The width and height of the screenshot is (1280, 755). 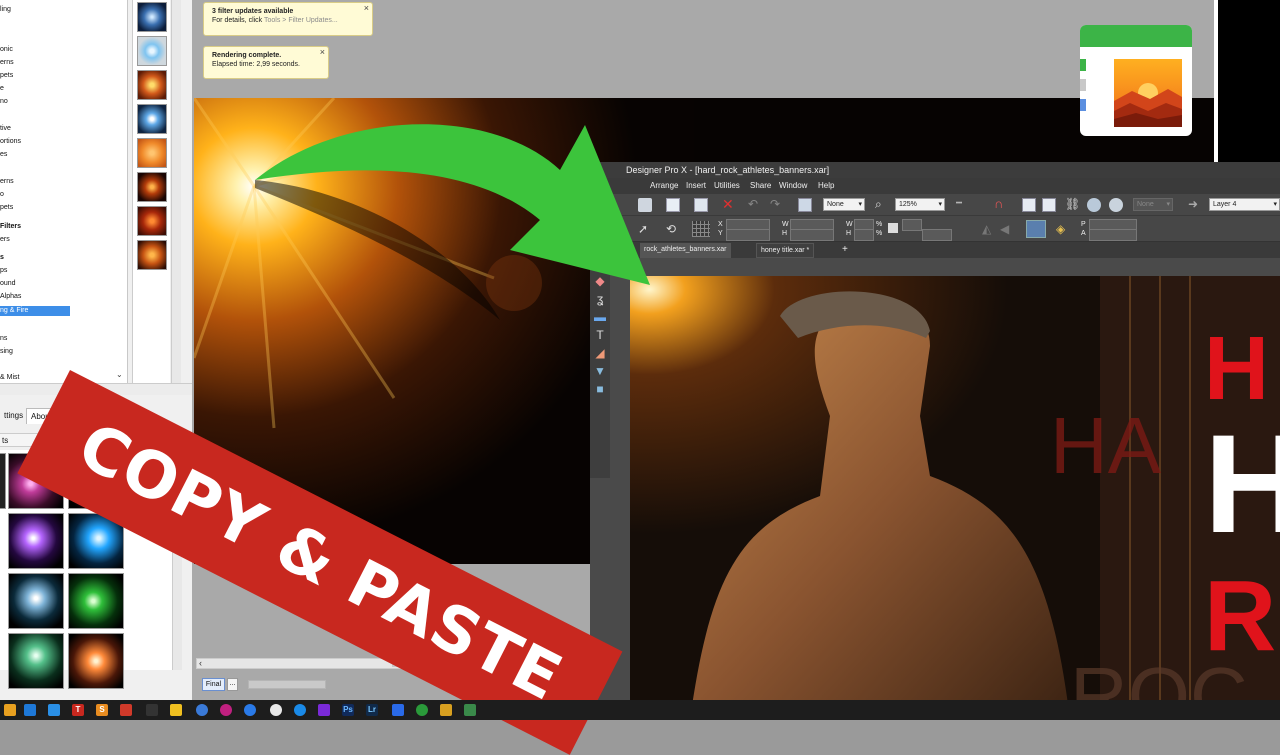 What do you see at coordinates (600, 299) in the screenshot?
I see `pen-tool-icon: ʓ` at bounding box center [600, 299].